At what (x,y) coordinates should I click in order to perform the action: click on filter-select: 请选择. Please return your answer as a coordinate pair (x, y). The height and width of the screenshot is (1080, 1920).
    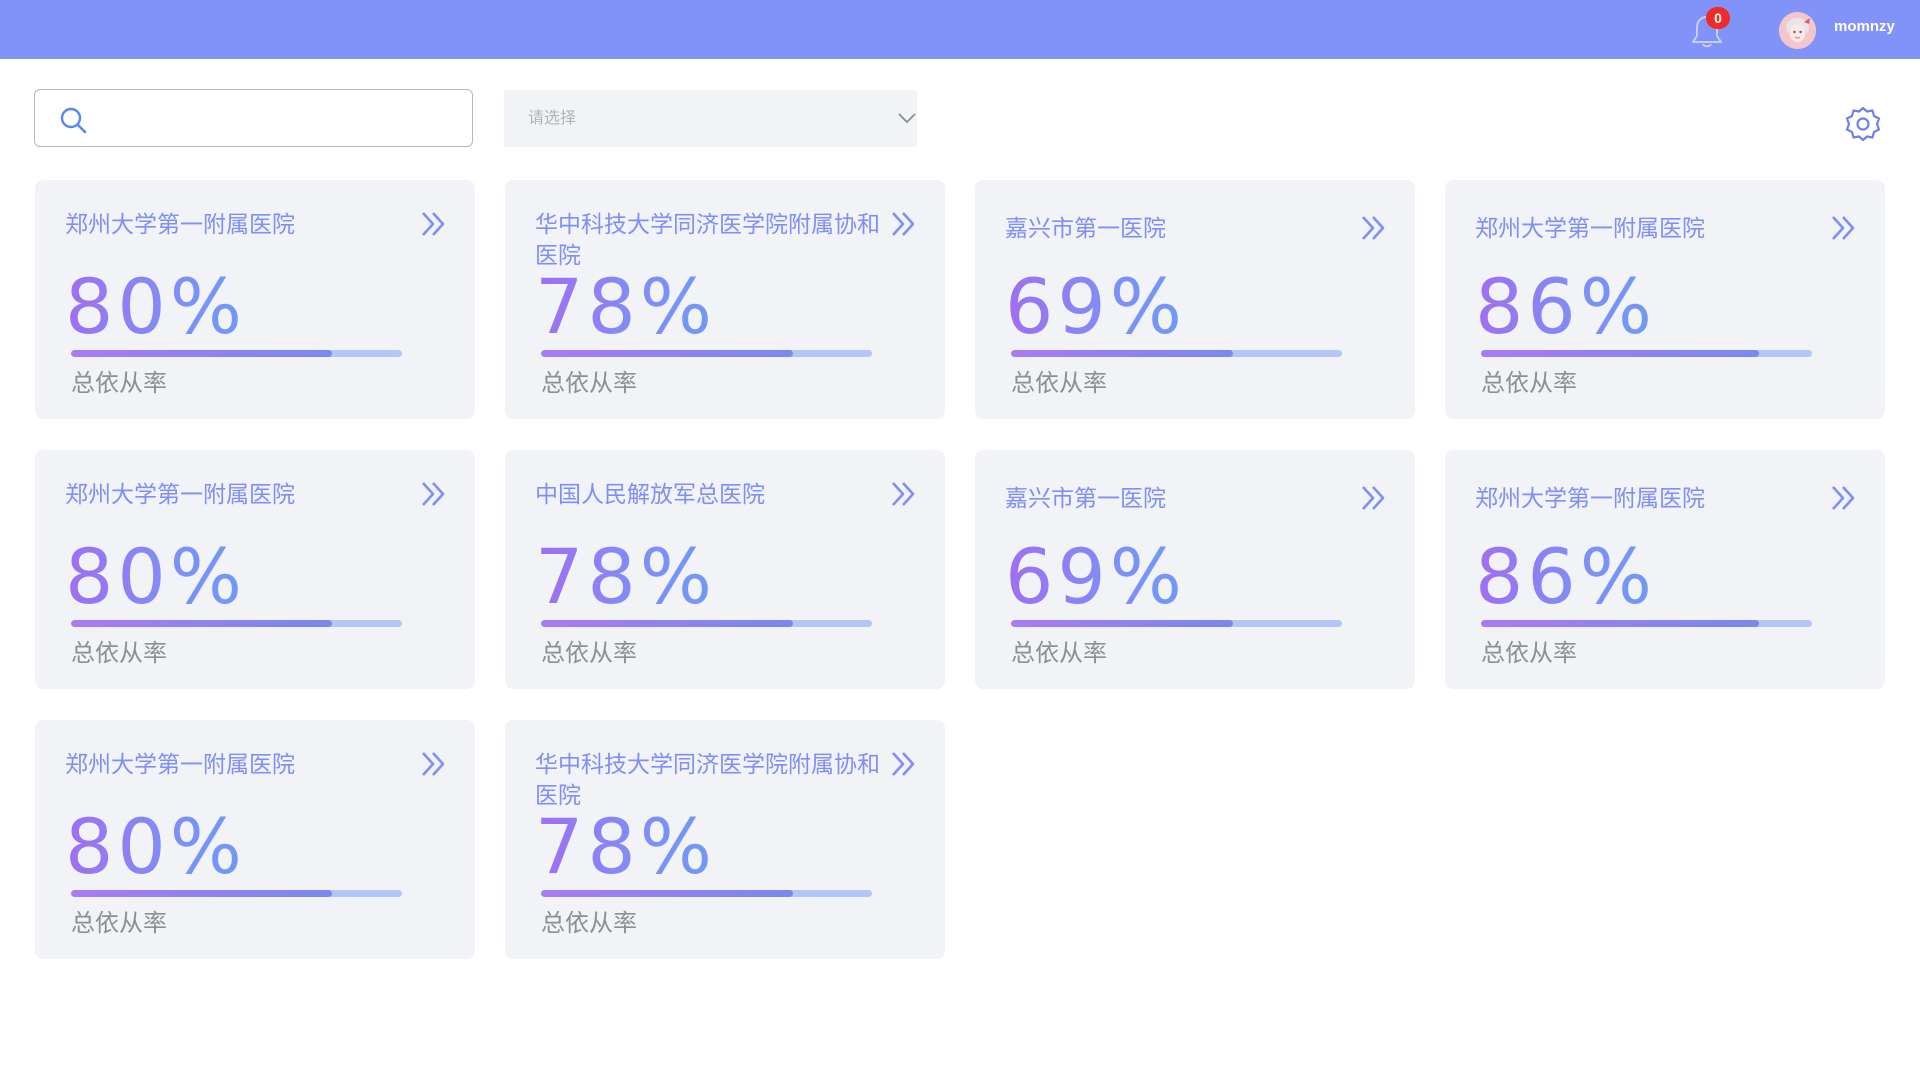
    Looking at the image, I should click on (710, 118).